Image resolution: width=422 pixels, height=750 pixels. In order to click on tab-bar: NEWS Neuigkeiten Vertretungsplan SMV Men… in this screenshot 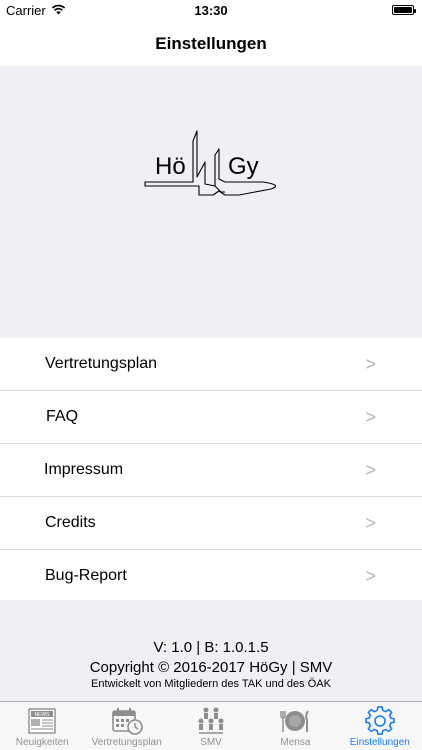, I will do `click(211, 725)`.